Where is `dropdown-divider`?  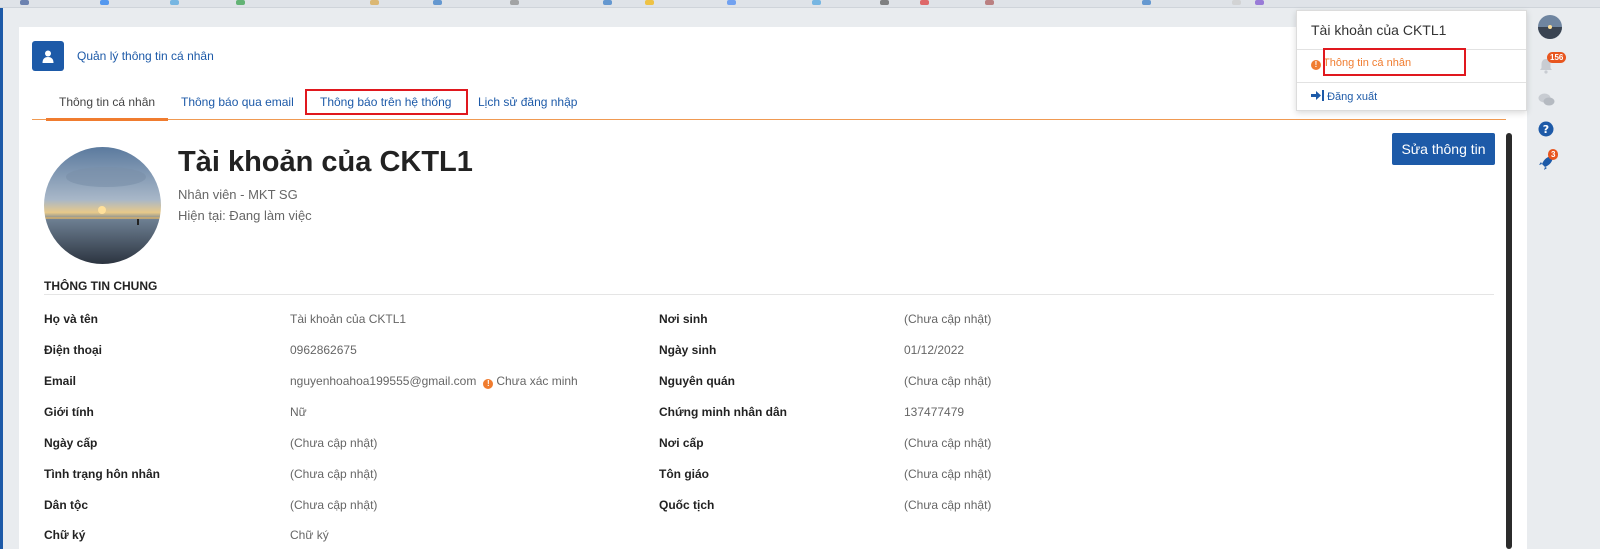
dropdown-divider is located at coordinates (1411, 82).